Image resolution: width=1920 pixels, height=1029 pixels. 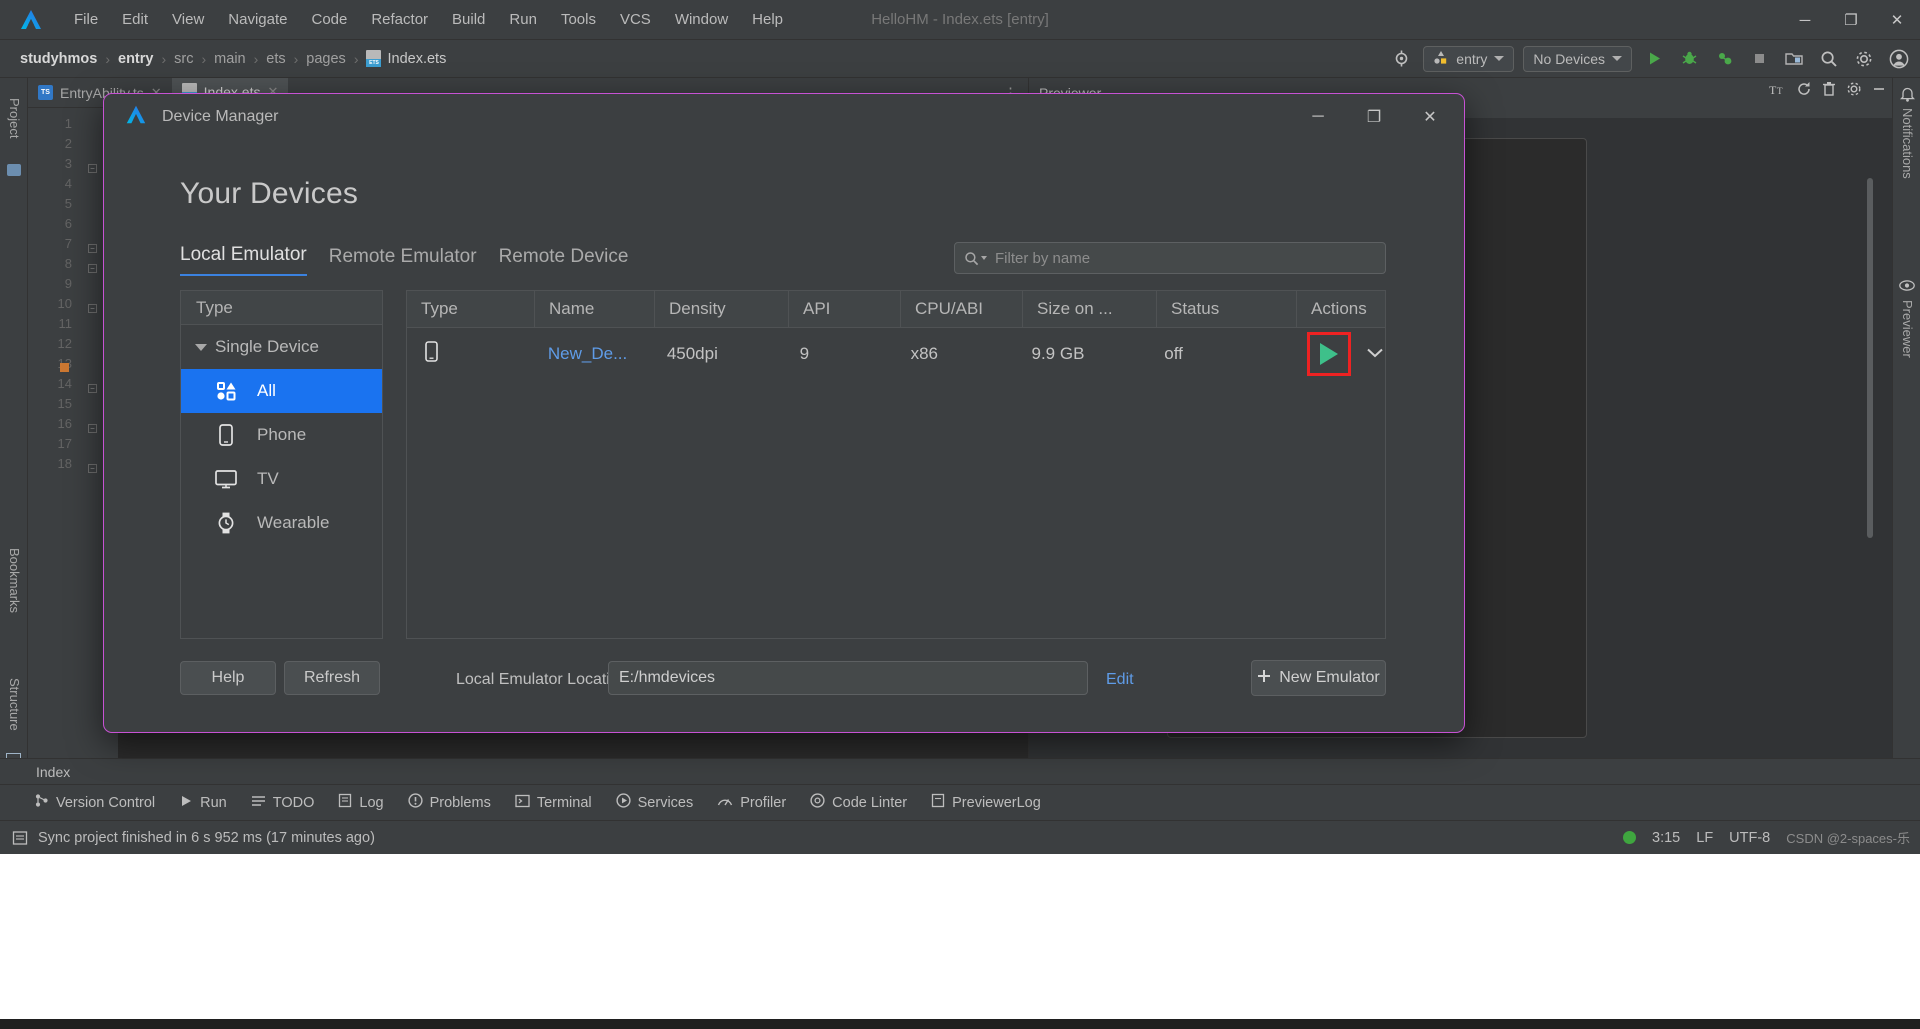 What do you see at coordinates (1666, 838) in the screenshot?
I see `caret-position: 3:15` at bounding box center [1666, 838].